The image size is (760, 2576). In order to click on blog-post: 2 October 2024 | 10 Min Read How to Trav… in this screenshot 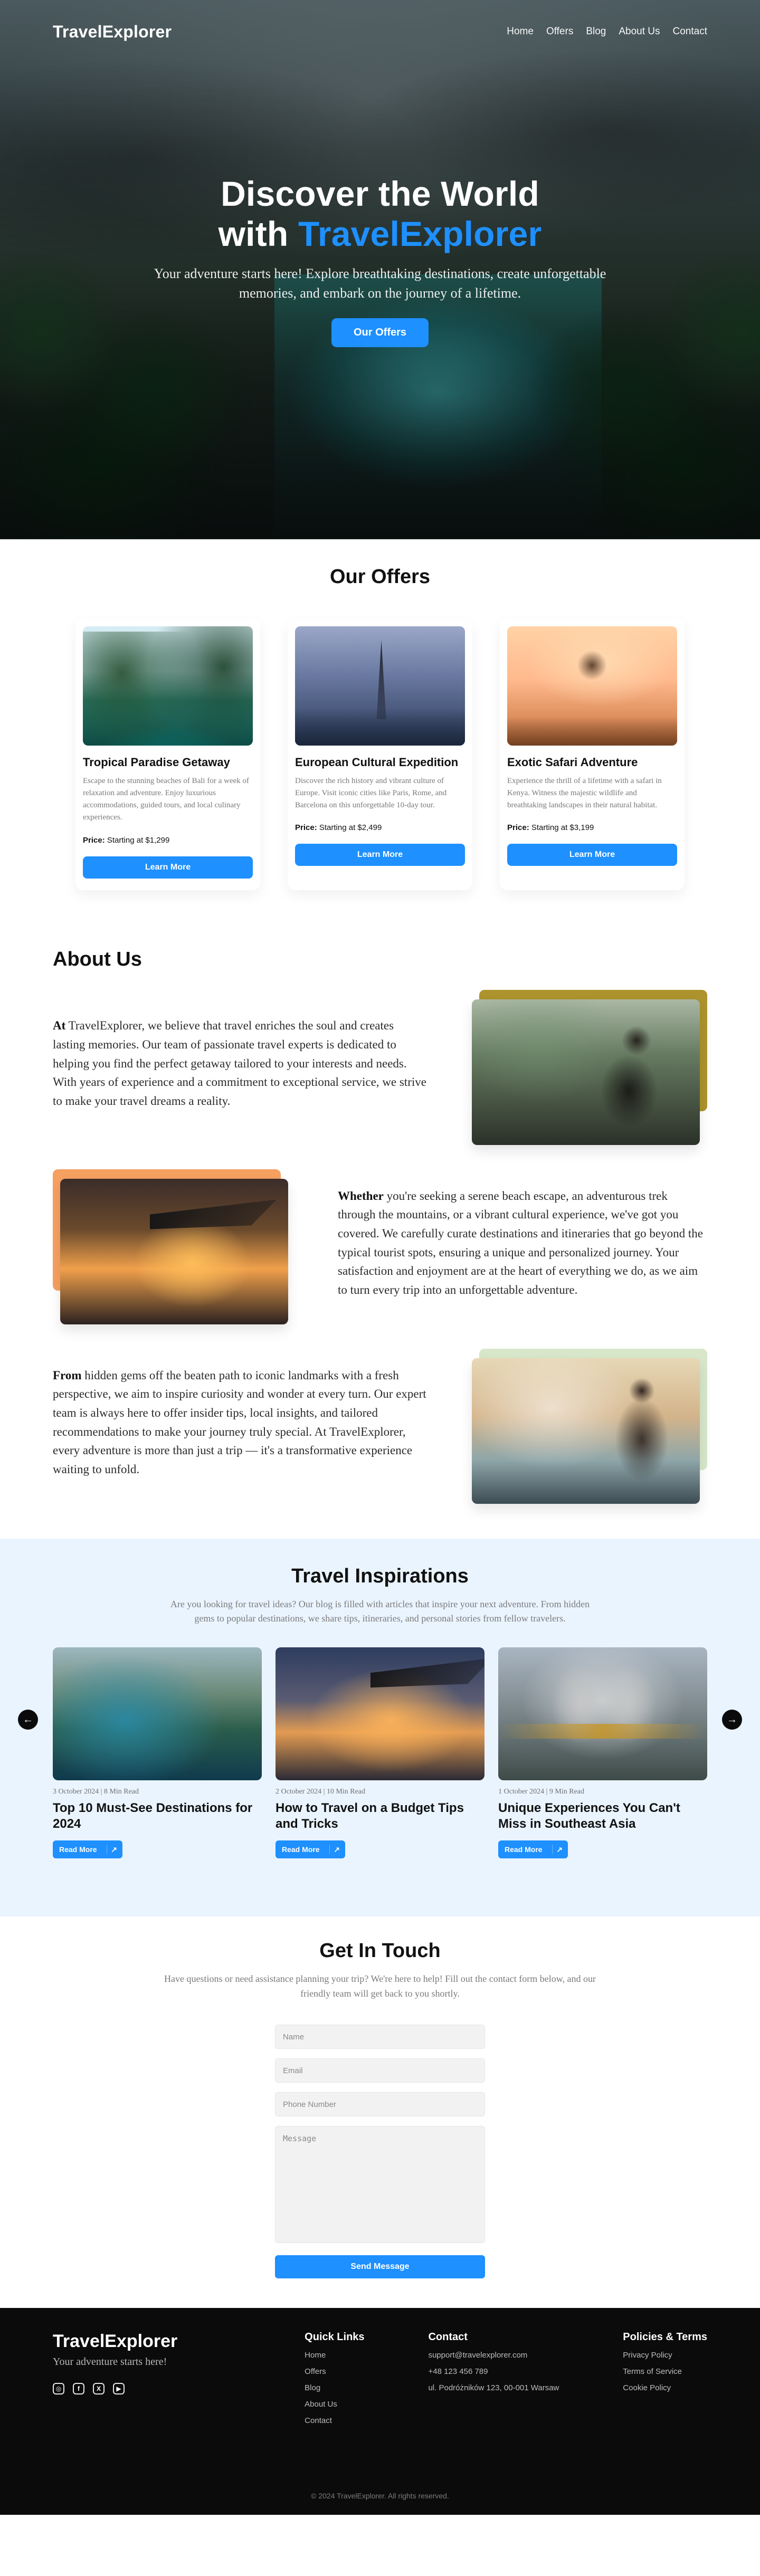, I will do `click(380, 1753)`.